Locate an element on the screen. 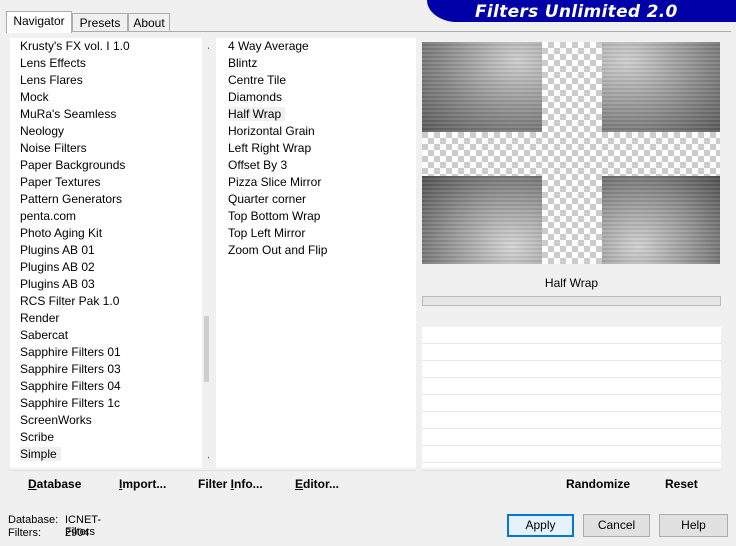  category-item: Sapphire Filters 03 is located at coordinates (109, 369).